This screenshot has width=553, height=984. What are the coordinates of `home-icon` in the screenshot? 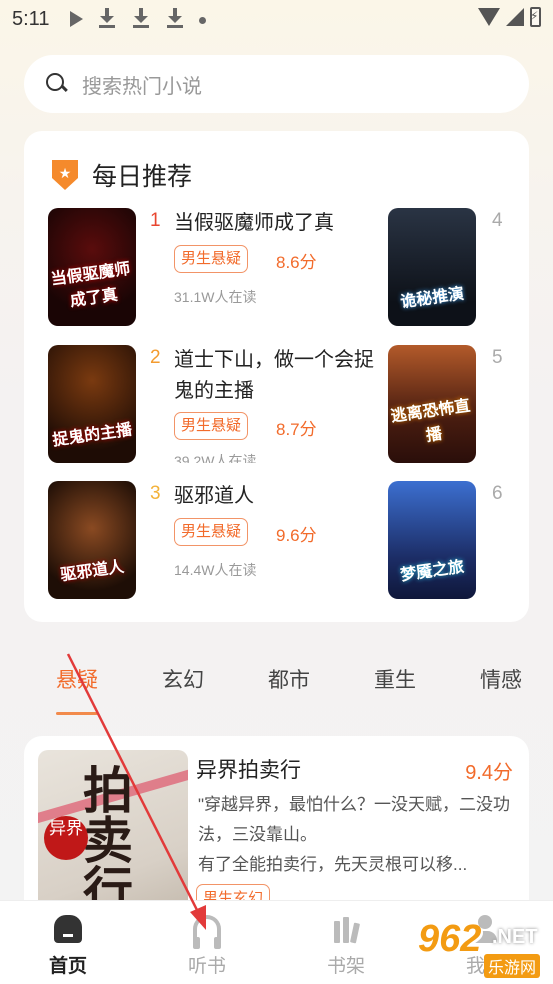 It's located at (68, 929).